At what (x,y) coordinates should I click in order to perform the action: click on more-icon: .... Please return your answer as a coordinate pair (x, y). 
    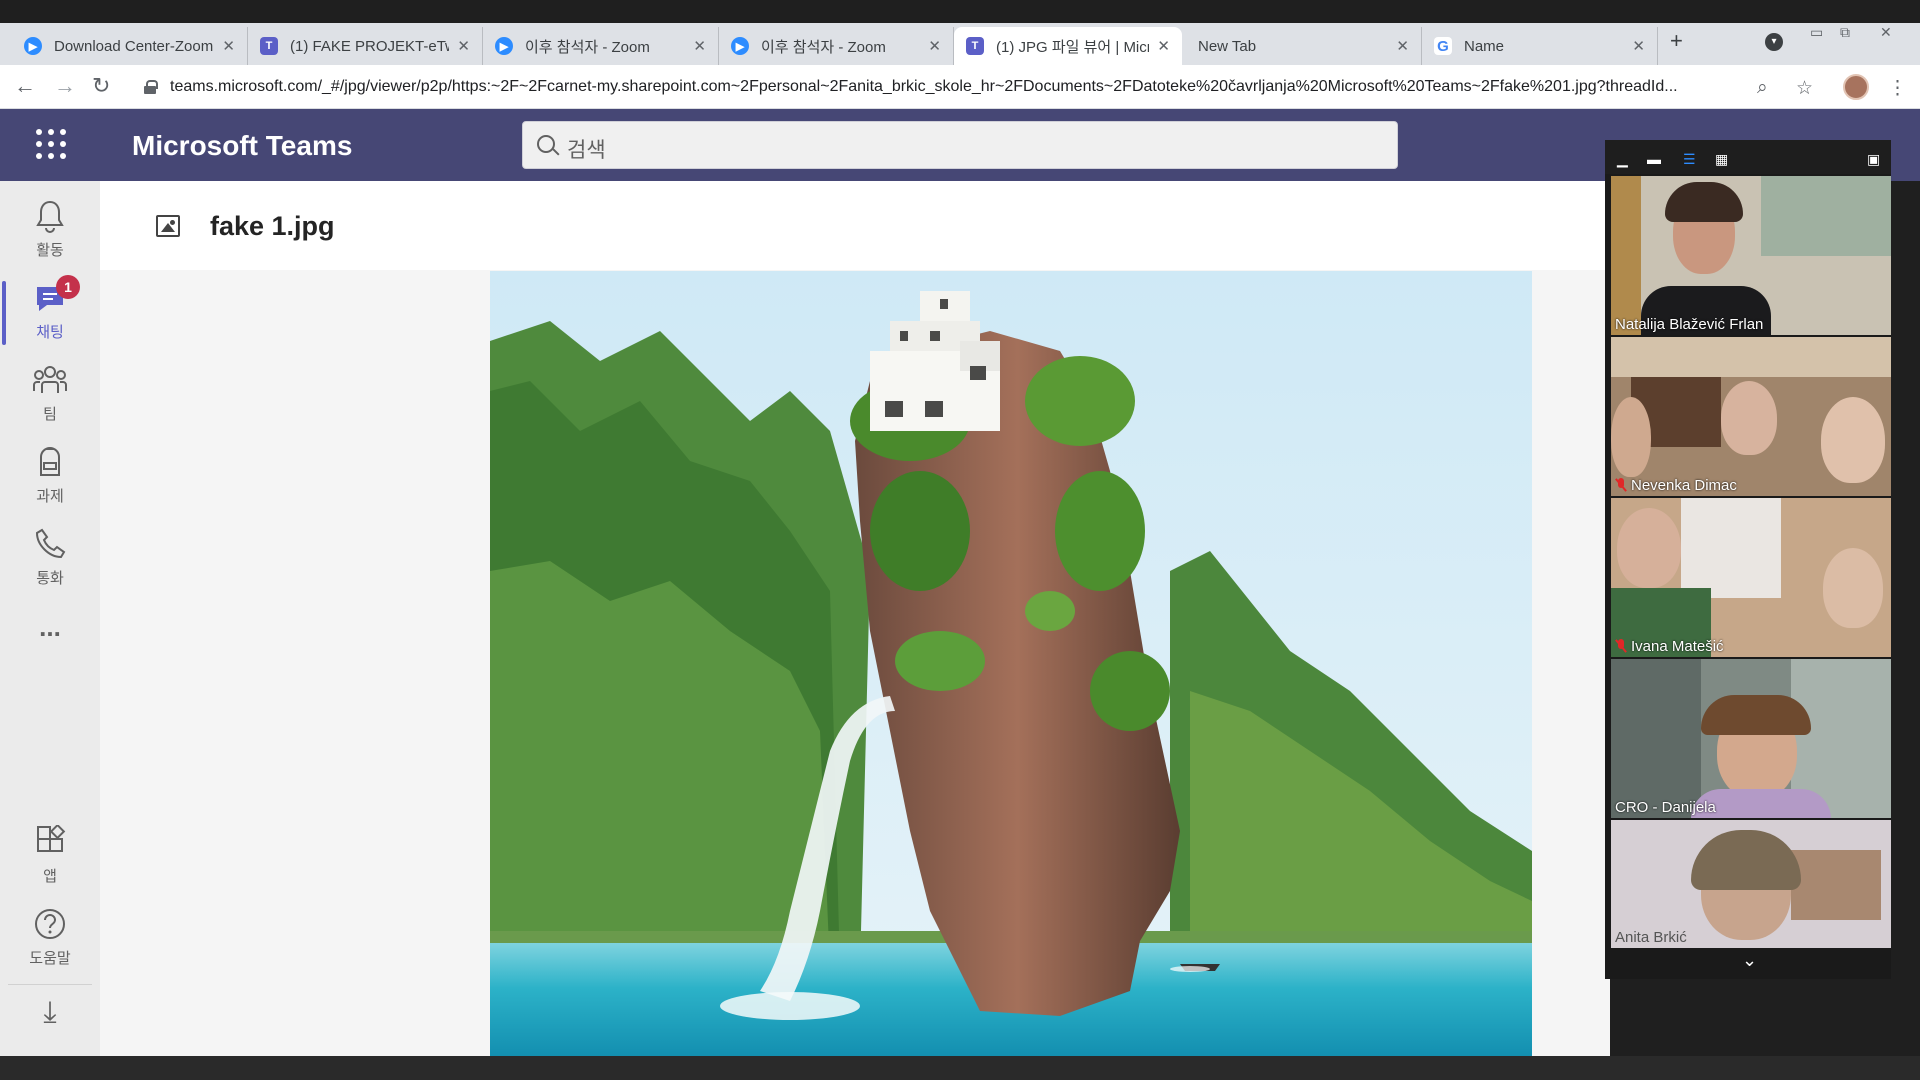
    Looking at the image, I should click on (50, 627).